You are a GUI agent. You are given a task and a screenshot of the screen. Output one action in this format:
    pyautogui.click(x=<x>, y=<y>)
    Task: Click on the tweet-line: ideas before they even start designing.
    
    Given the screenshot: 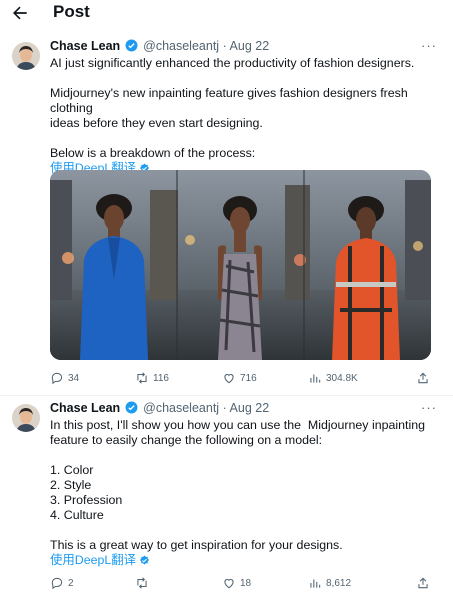 What is the action you would take?
    pyautogui.click(x=156, y=123)
    